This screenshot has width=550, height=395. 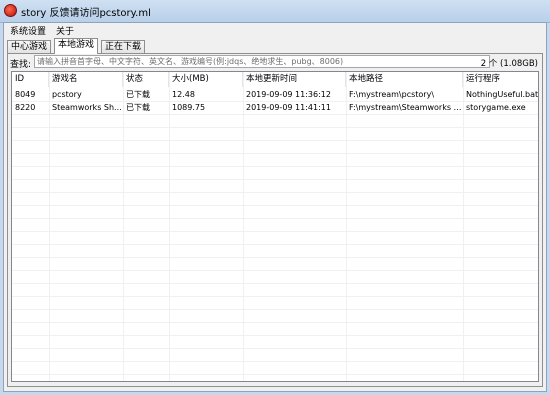 I want to click on cell-id: 8220, so click(x=25, y=107).